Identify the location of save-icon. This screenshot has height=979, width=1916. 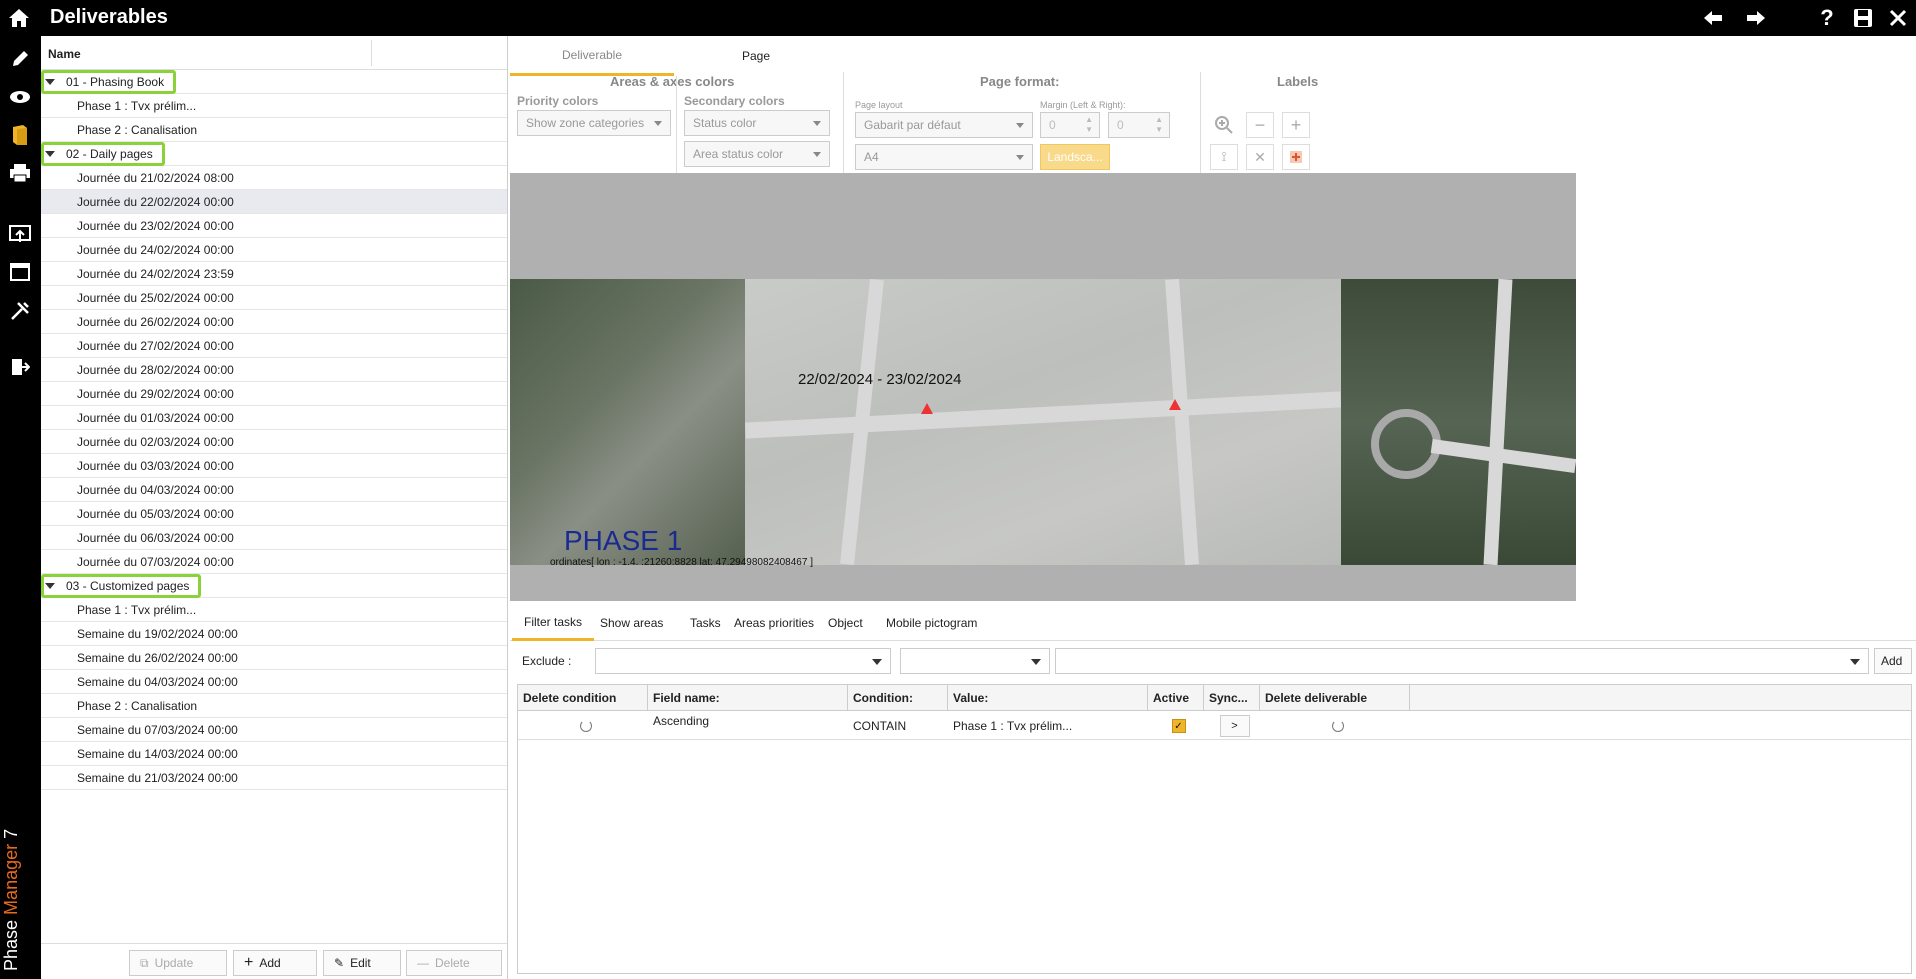
(1863, 18).